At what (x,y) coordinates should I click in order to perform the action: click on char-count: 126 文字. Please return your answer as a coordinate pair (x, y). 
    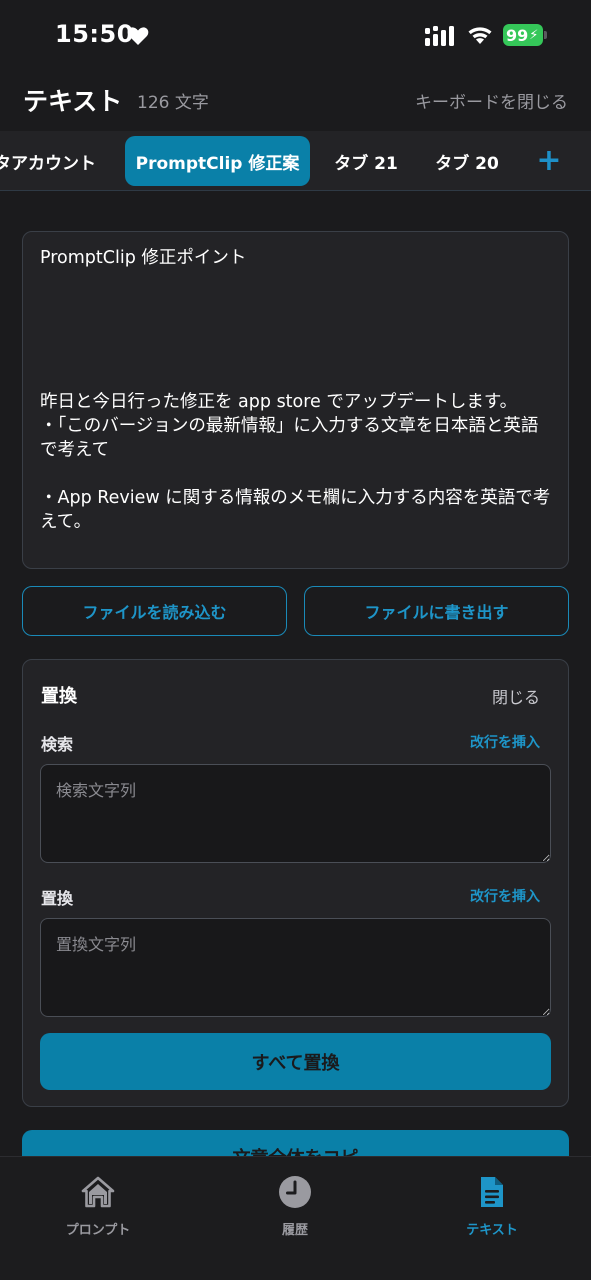
    Looking at the image, I should click on (173, 103).